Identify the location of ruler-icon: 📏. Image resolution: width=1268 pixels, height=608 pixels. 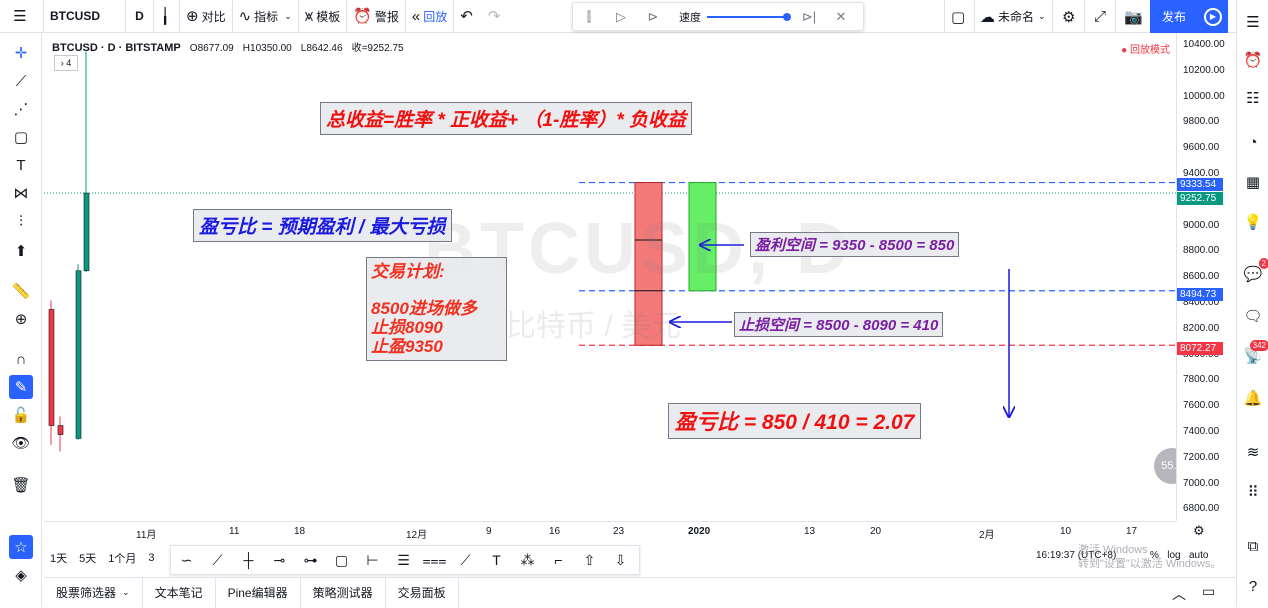
(21, 291).